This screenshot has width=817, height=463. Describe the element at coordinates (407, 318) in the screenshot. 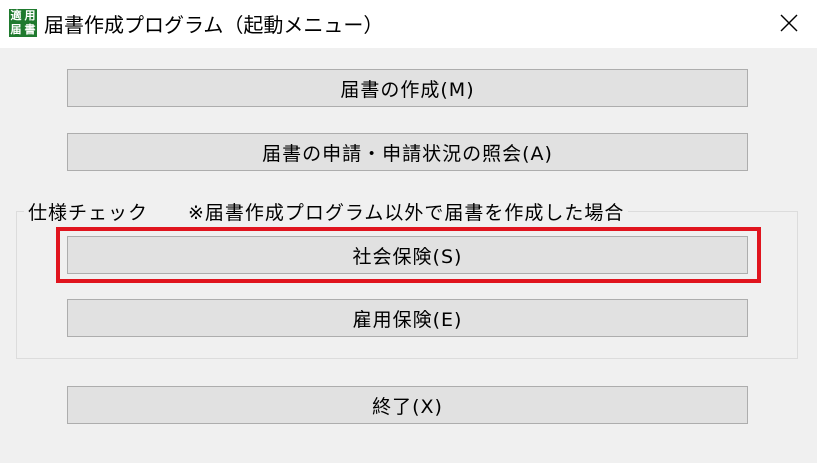

I see `employment-insurance-button: 雇用保険(E)` at that location.